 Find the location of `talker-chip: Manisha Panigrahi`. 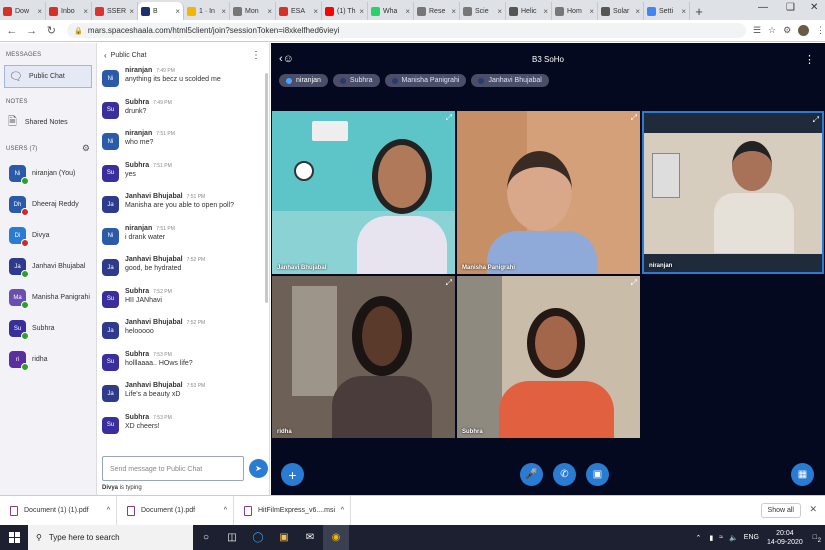

talker-chip: Manisha Panigrahi is located at coordinates (425, 80).